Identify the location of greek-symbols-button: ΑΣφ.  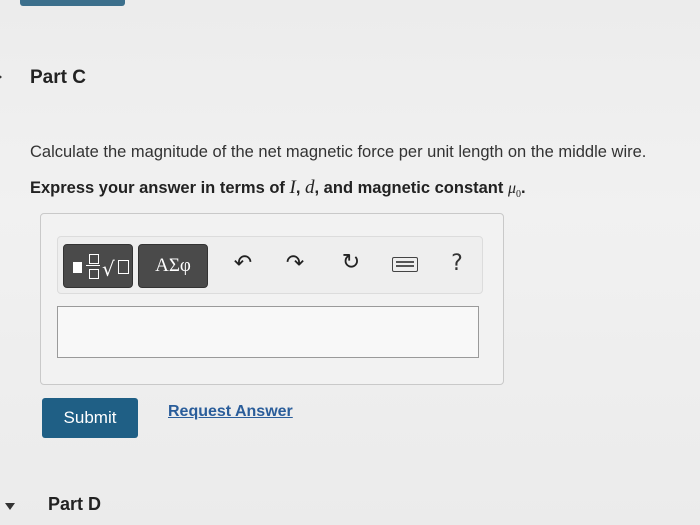
(173, 266).